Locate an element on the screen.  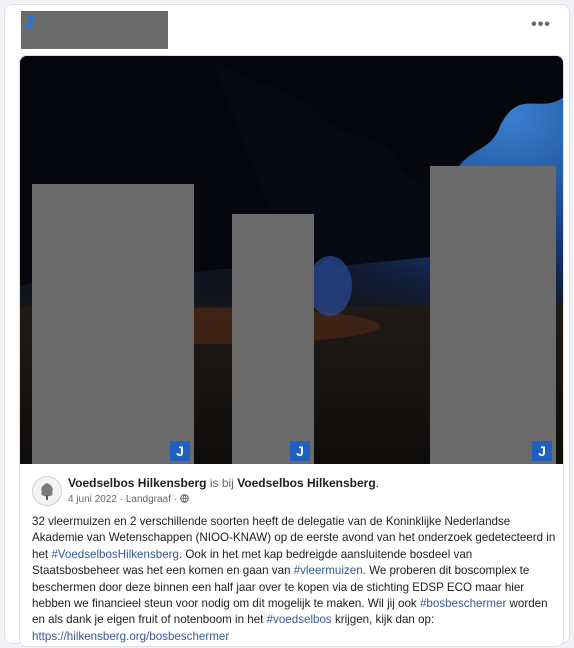
hashtag-bosbeschermer: #bosbeschermer is located at coordinates (463, 603).